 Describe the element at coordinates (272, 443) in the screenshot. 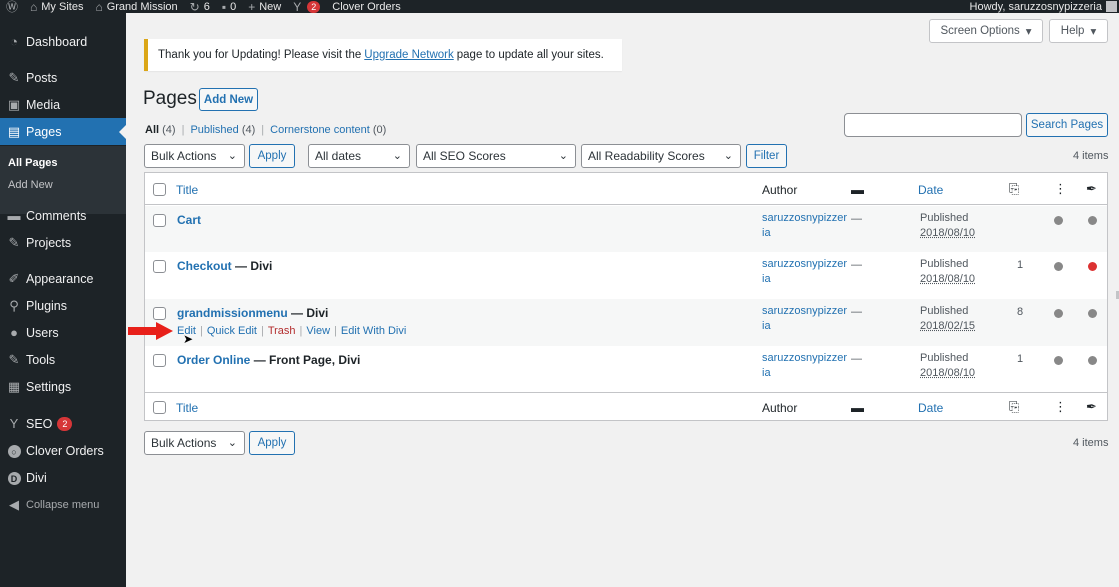

I see `apply-button-bottom: Apply` at that location.